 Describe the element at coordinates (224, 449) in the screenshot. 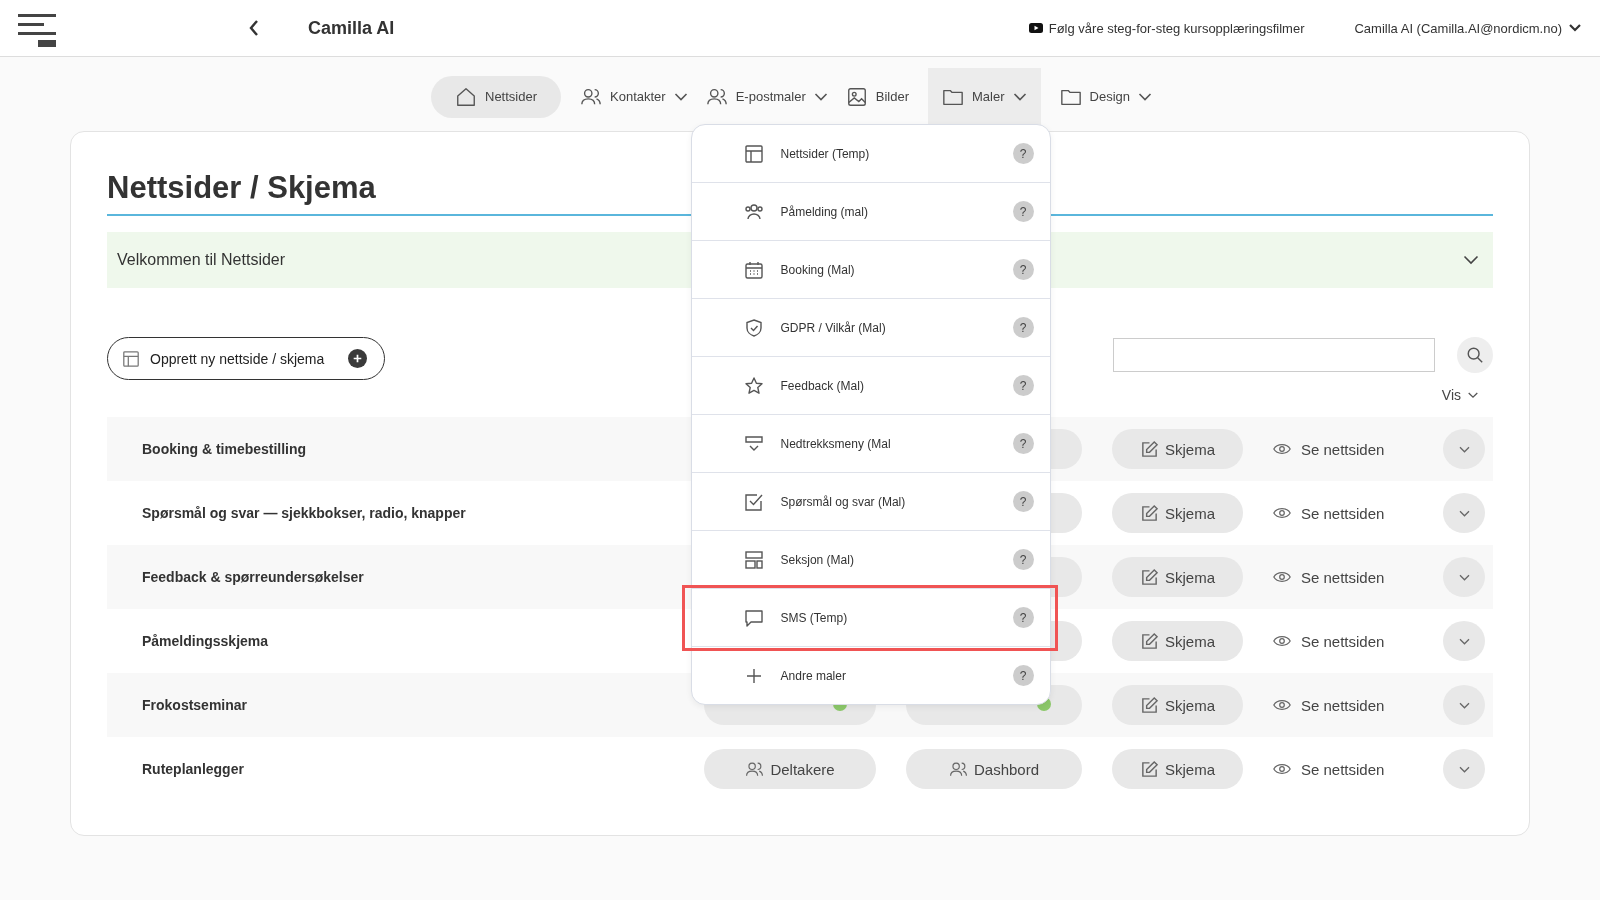

I see `page-name: Booking & timebestilling` at that location.